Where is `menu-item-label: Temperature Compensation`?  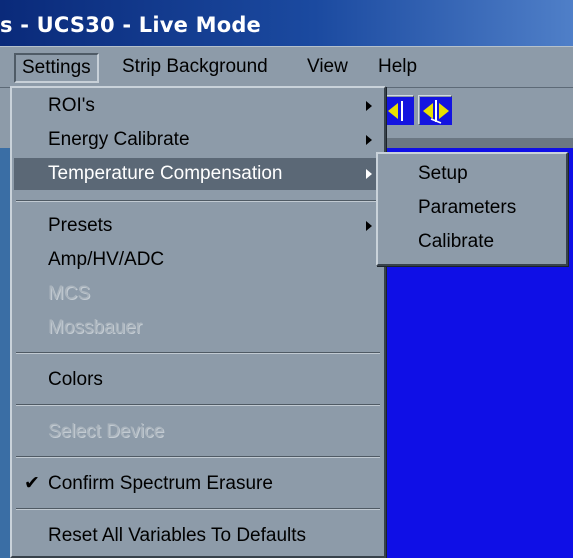 menu-item-label: Temperature Compensation is located at coordinates (165, 173).